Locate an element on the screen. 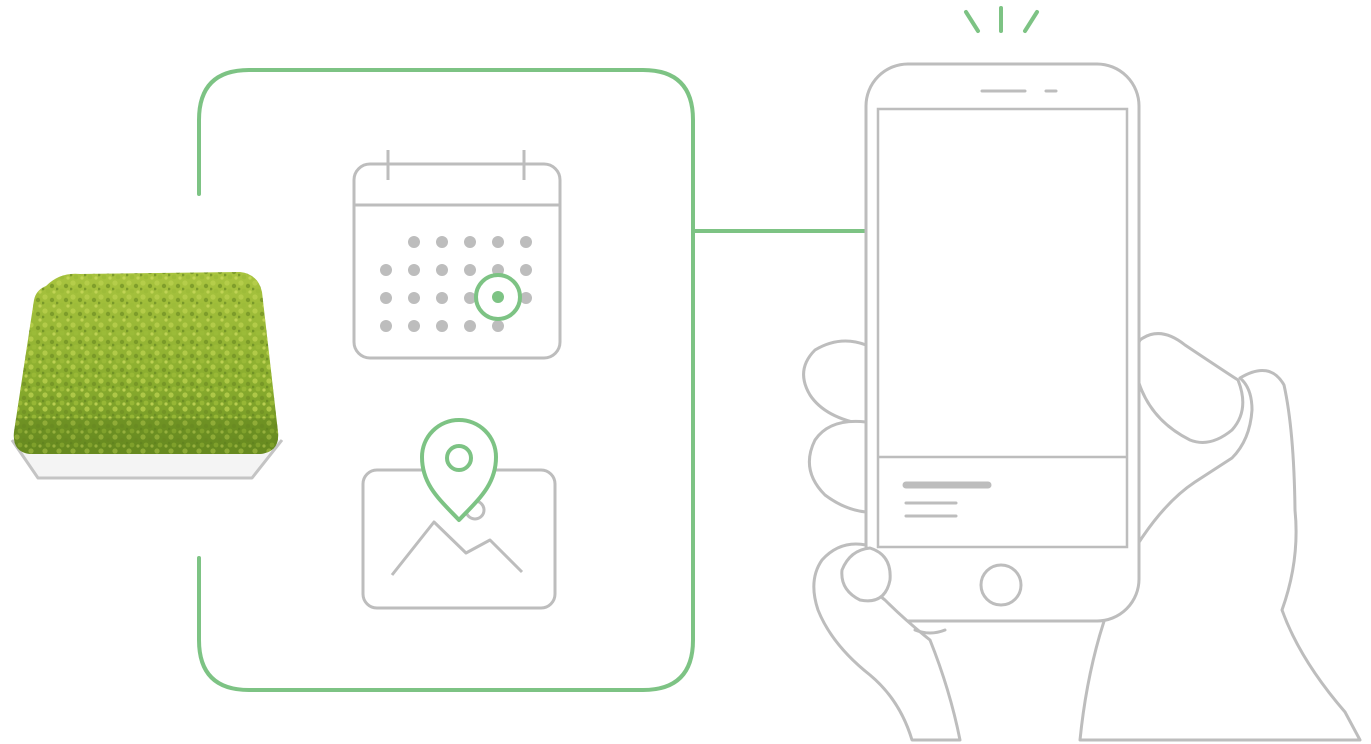  phone-home-button is located at coordinates (1001, 585).